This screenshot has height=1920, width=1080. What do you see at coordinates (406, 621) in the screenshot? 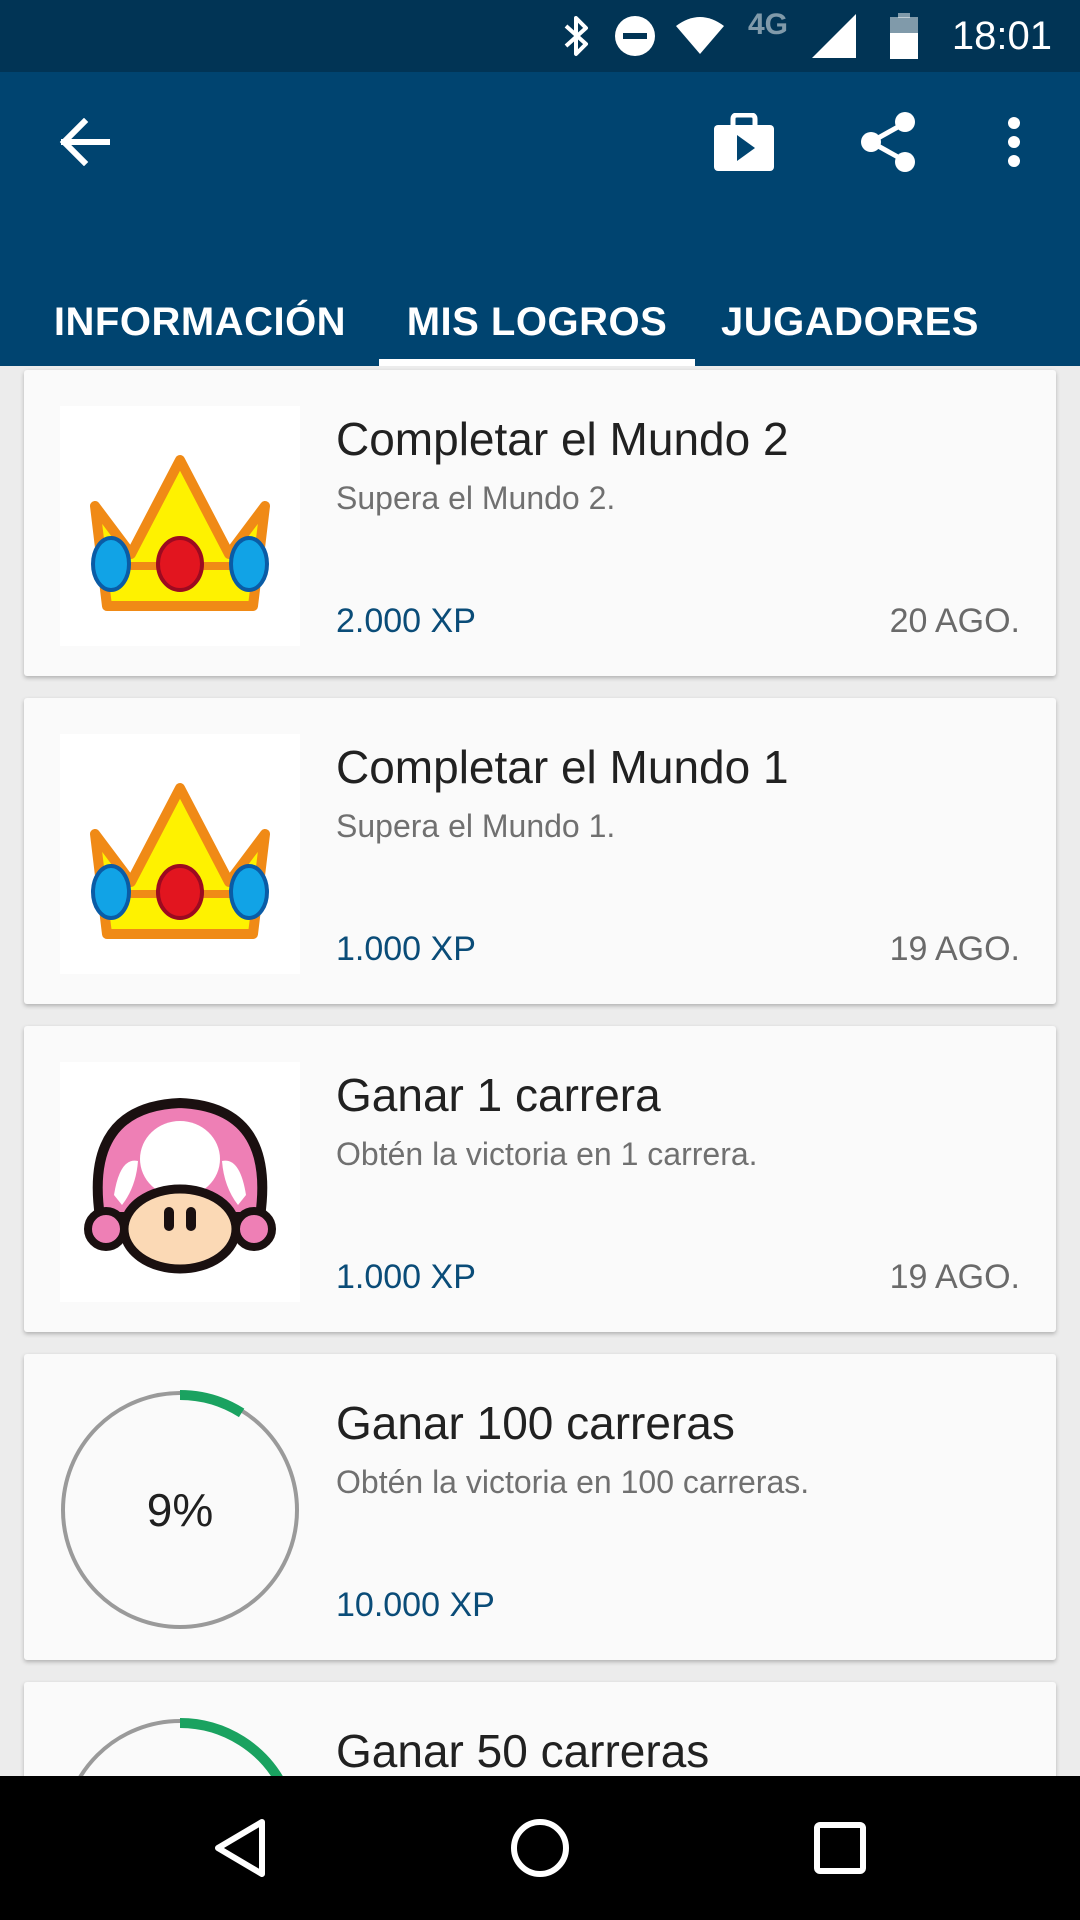
I see `achievement-xp: 2.000 XP` at bounding box center [406, 621].